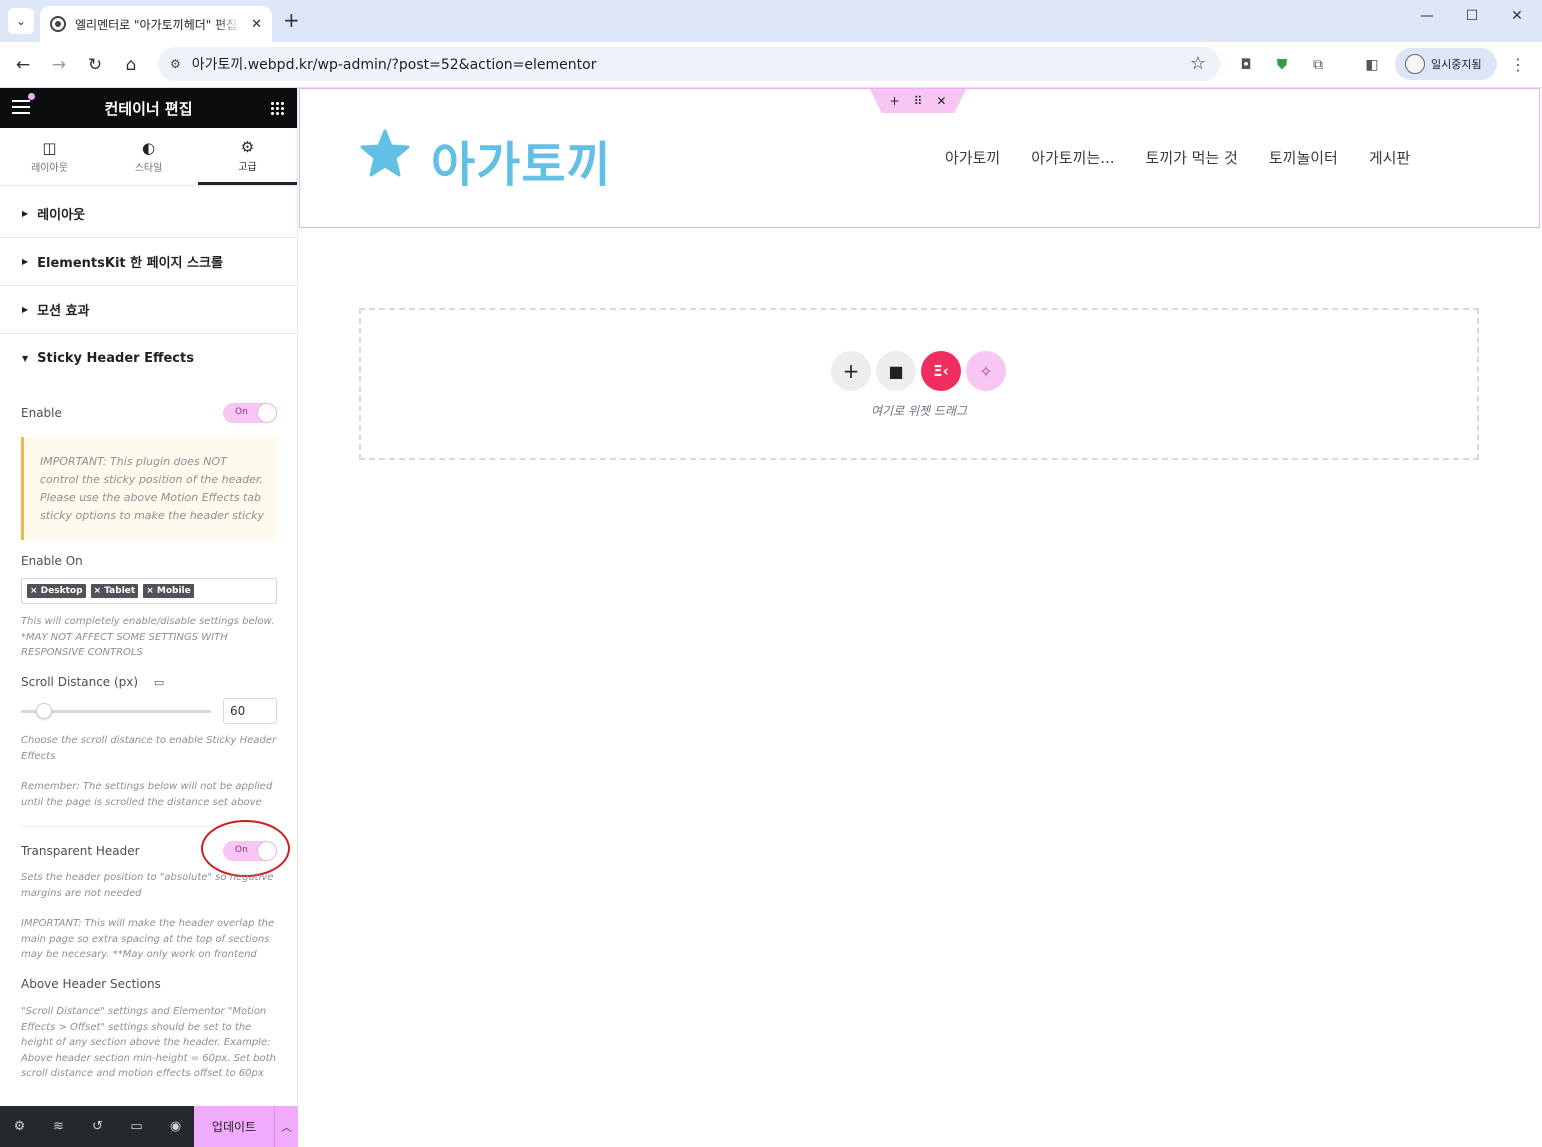 The width and height of the screenshot is (1542, 1147). I want to click on section-label: 레이아웃, so click(61, 215).